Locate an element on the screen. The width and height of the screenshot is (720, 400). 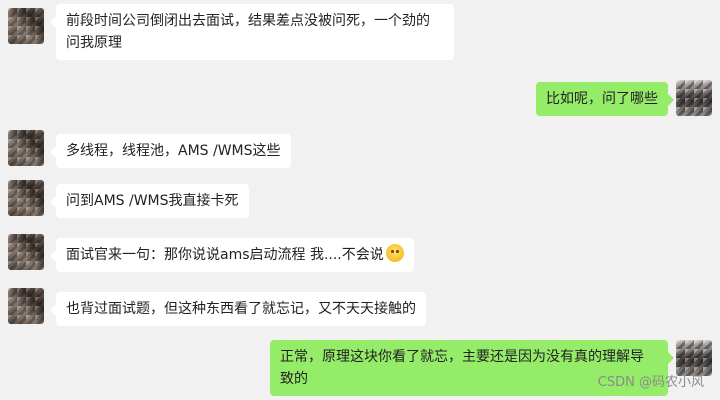
chat-bubble-left: 也背过面试题，但这种东西看了就忘记，又不天天接触的 is located at coordinates (238, 309).